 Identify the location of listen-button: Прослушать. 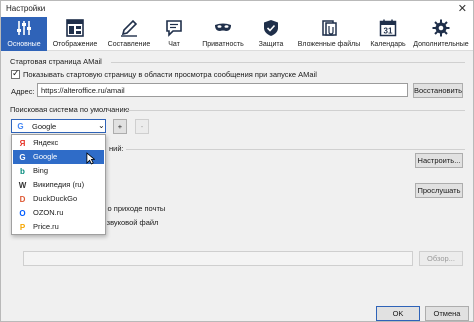
(439, 190).